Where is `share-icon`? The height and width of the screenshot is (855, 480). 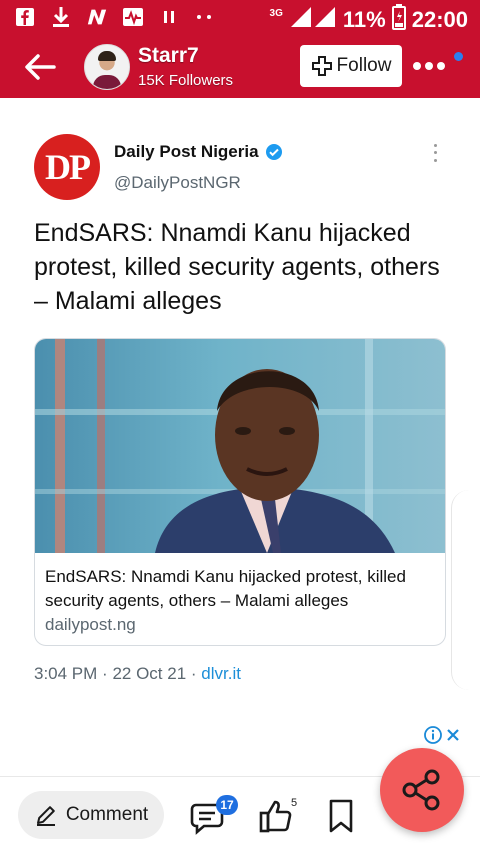 share-icon is located at coordinates (421, 790).